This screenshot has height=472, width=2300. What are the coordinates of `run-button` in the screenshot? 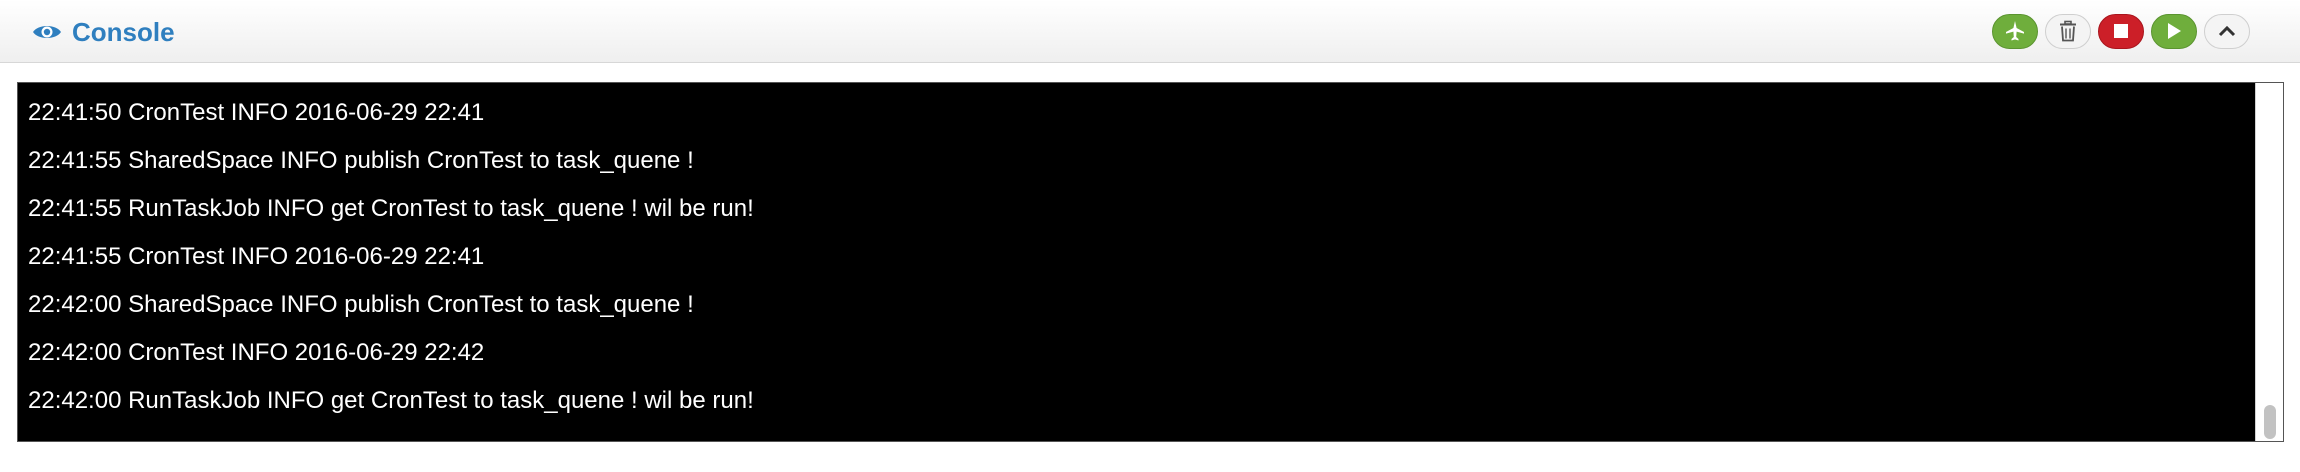 It's located at (2174, 31).